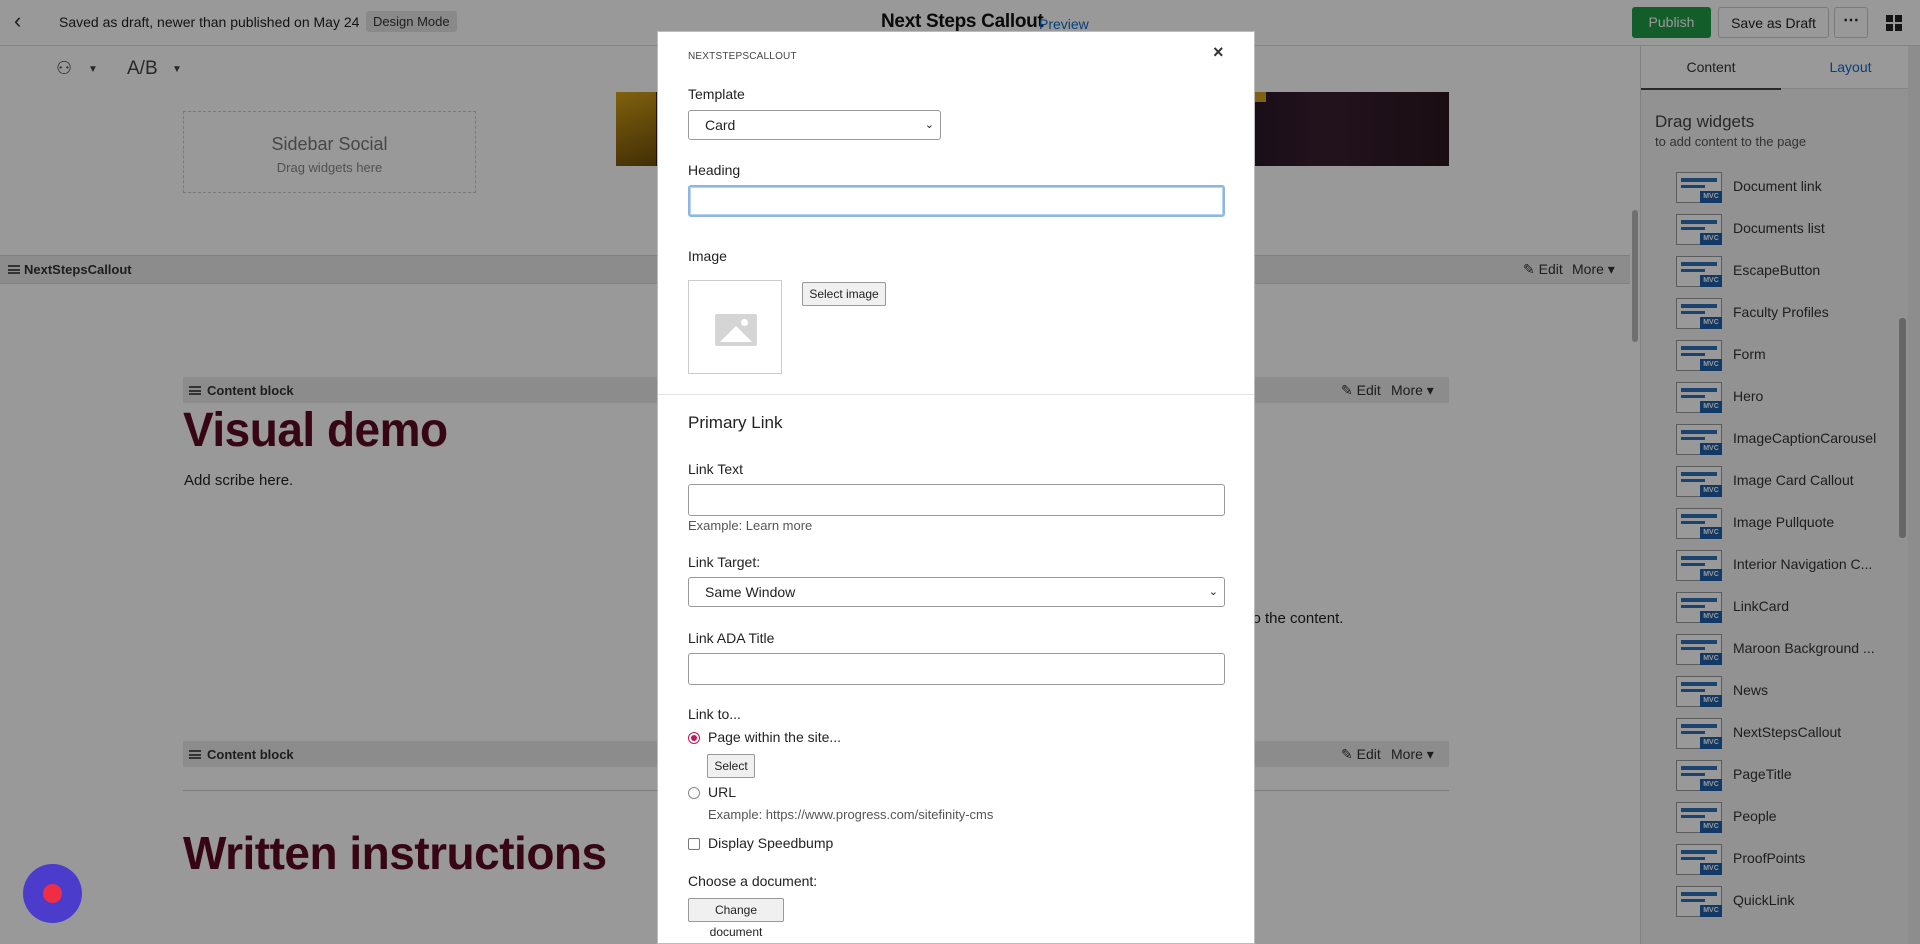  I want to click on template-select-value: Card, so click(720, 125).